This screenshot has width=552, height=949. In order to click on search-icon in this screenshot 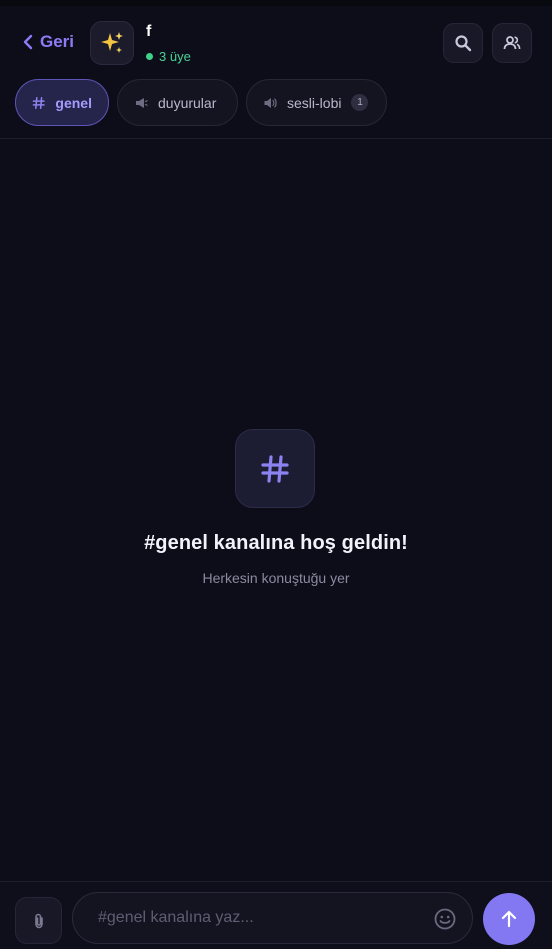, I will do `click(463, 43)`.